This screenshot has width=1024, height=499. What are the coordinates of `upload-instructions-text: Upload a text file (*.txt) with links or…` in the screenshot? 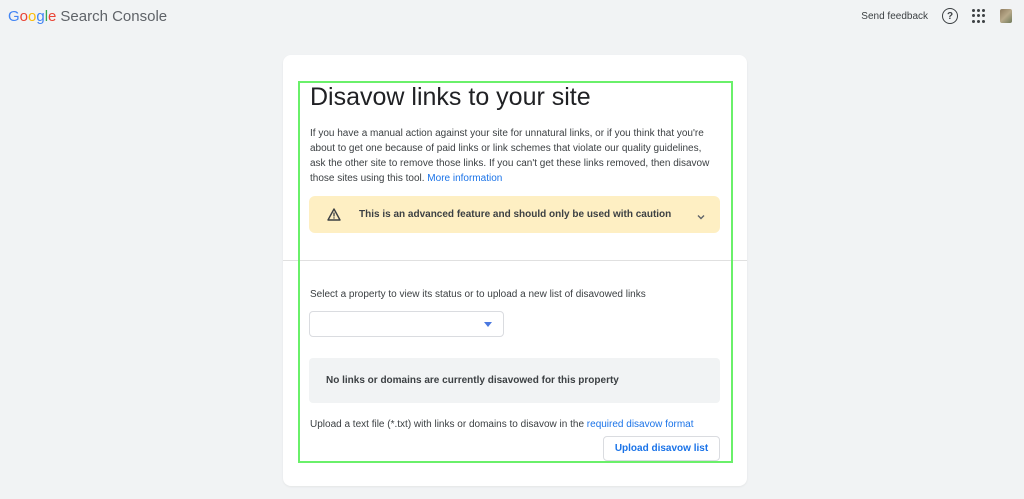 It's located at (447, 424).